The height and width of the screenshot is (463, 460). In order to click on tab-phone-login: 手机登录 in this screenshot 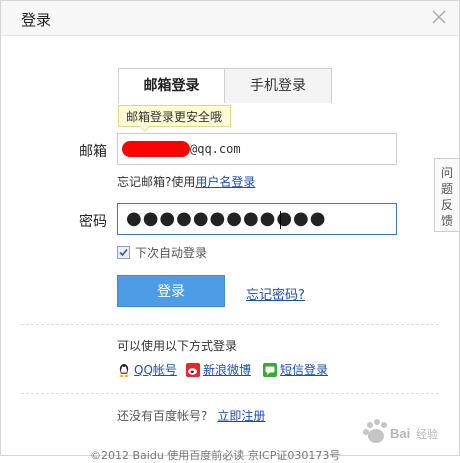, I will do `click(278, 86)`.